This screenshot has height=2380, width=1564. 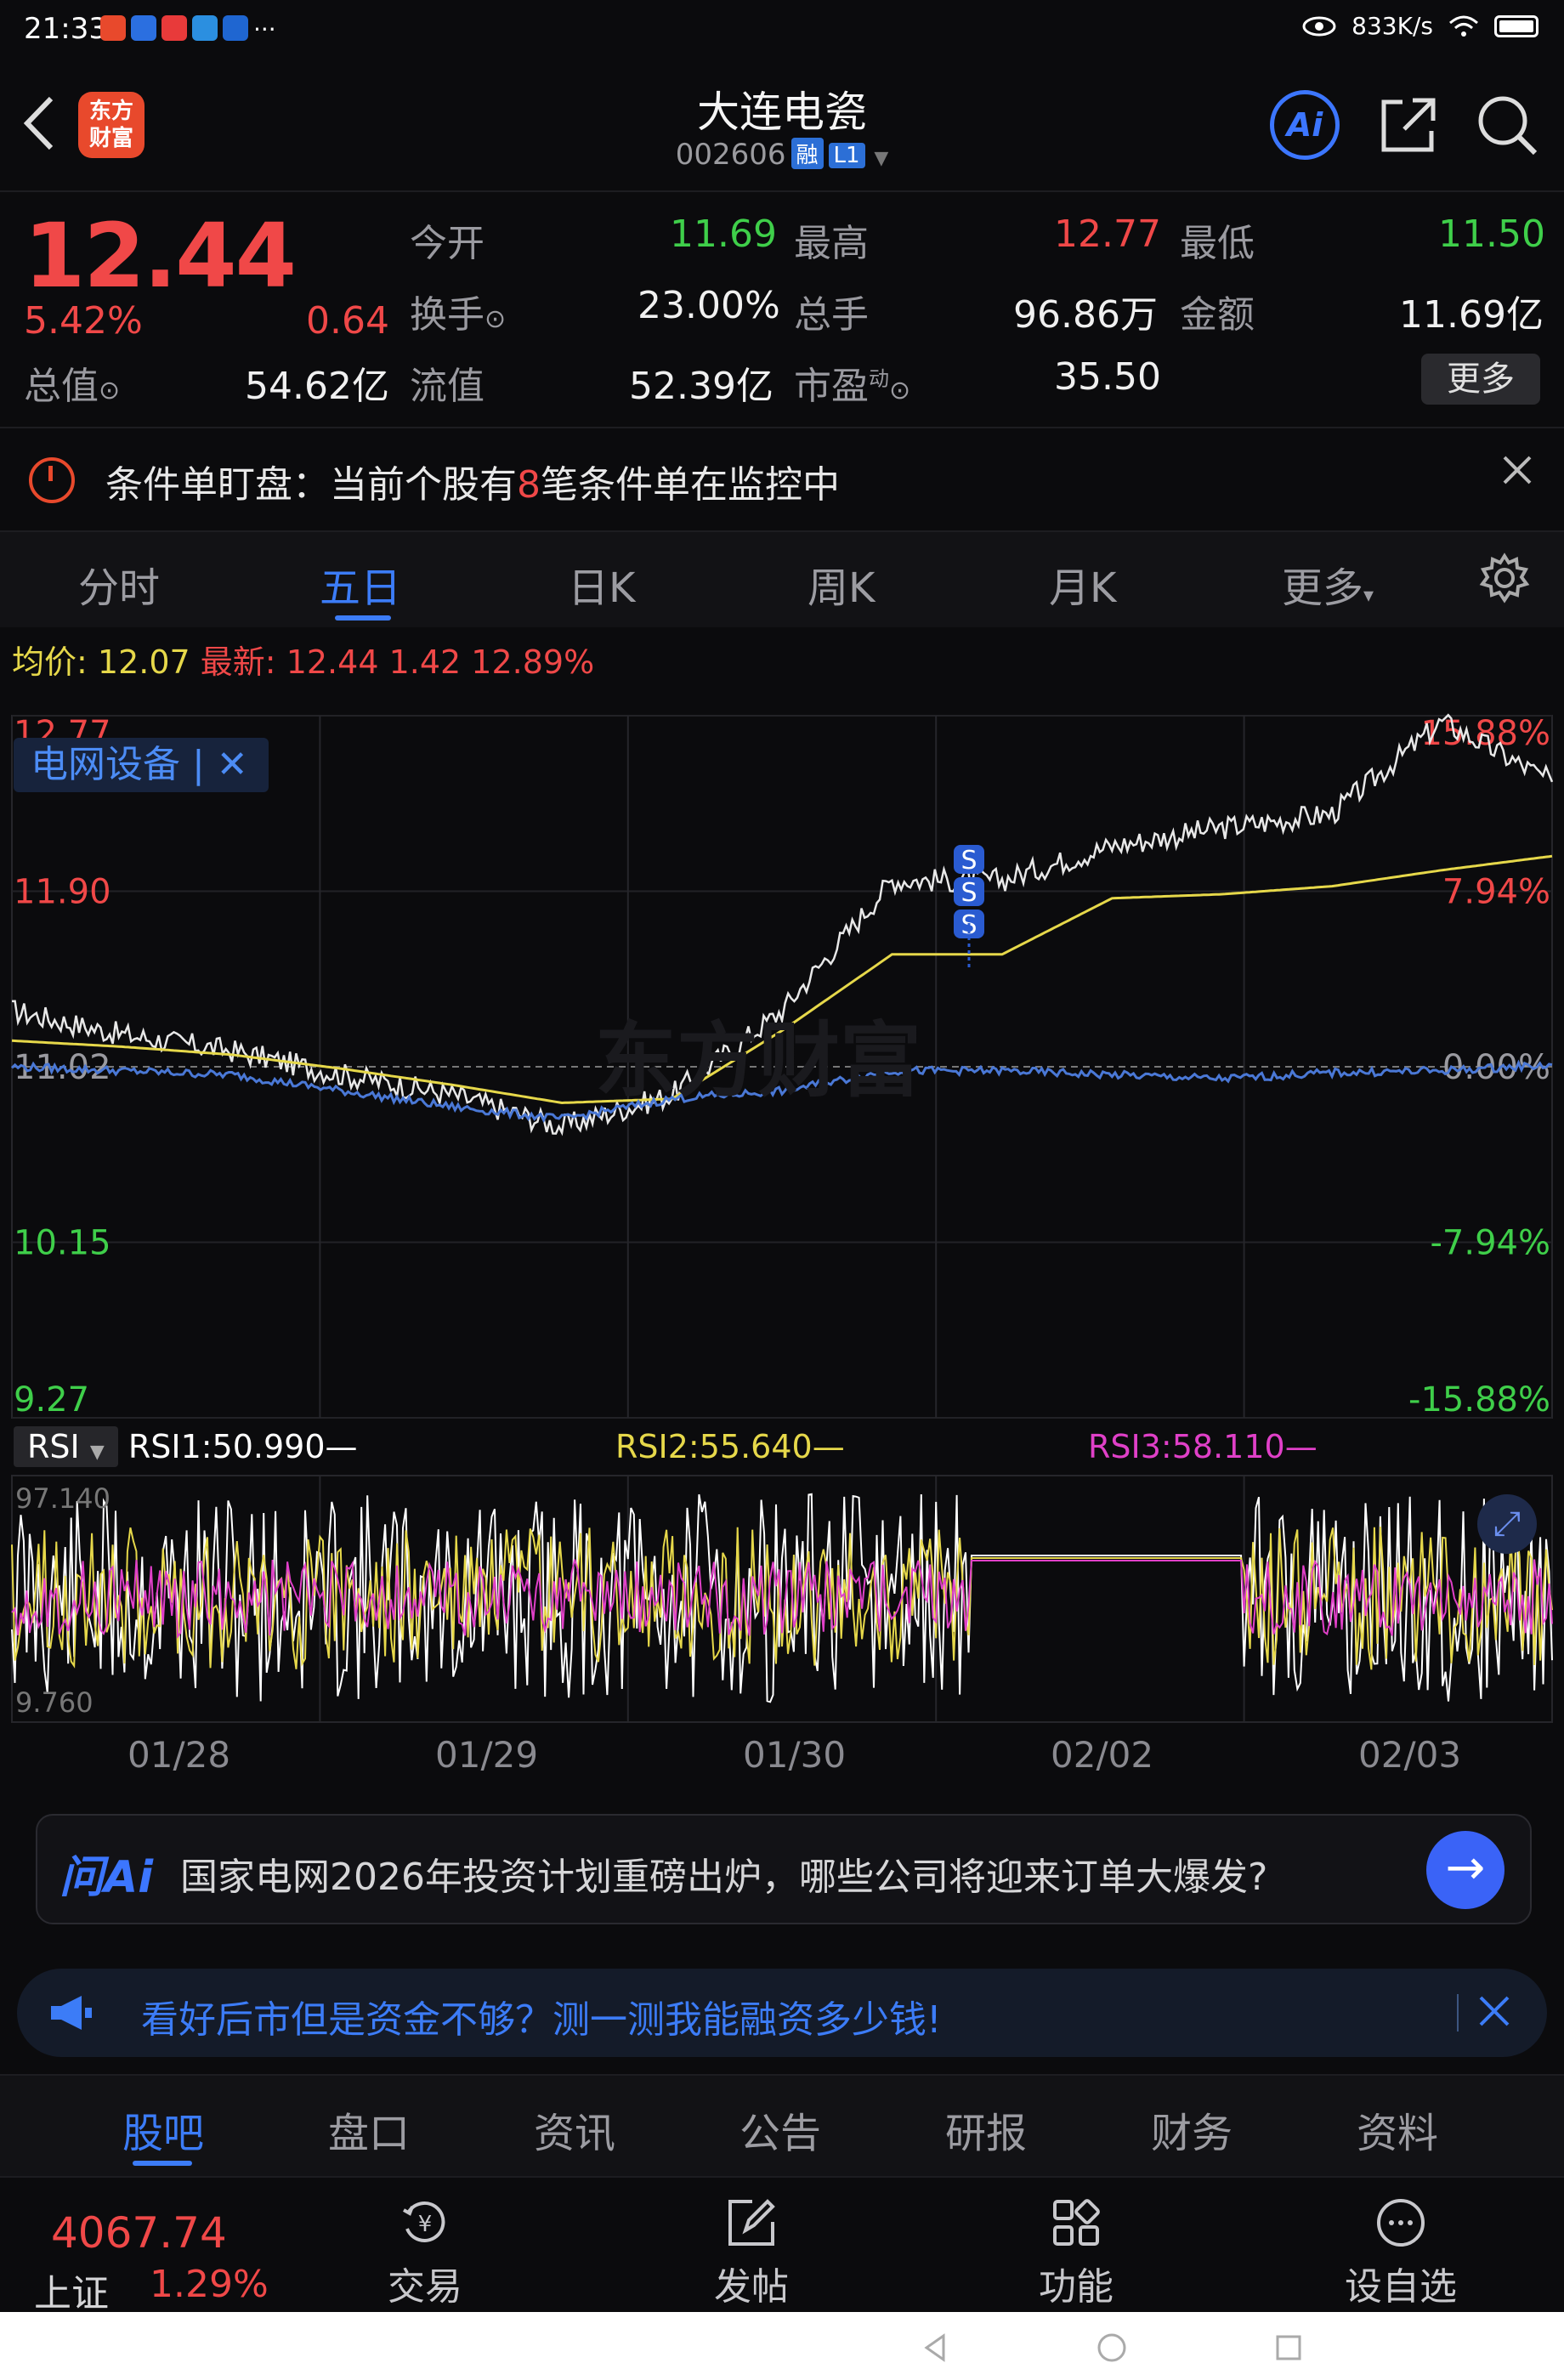 What do you see at coordinates (1401, 2252) in the screenshot?
I see `nav-add-watchlist: 设自选` at bounding box center [1401, 2252].